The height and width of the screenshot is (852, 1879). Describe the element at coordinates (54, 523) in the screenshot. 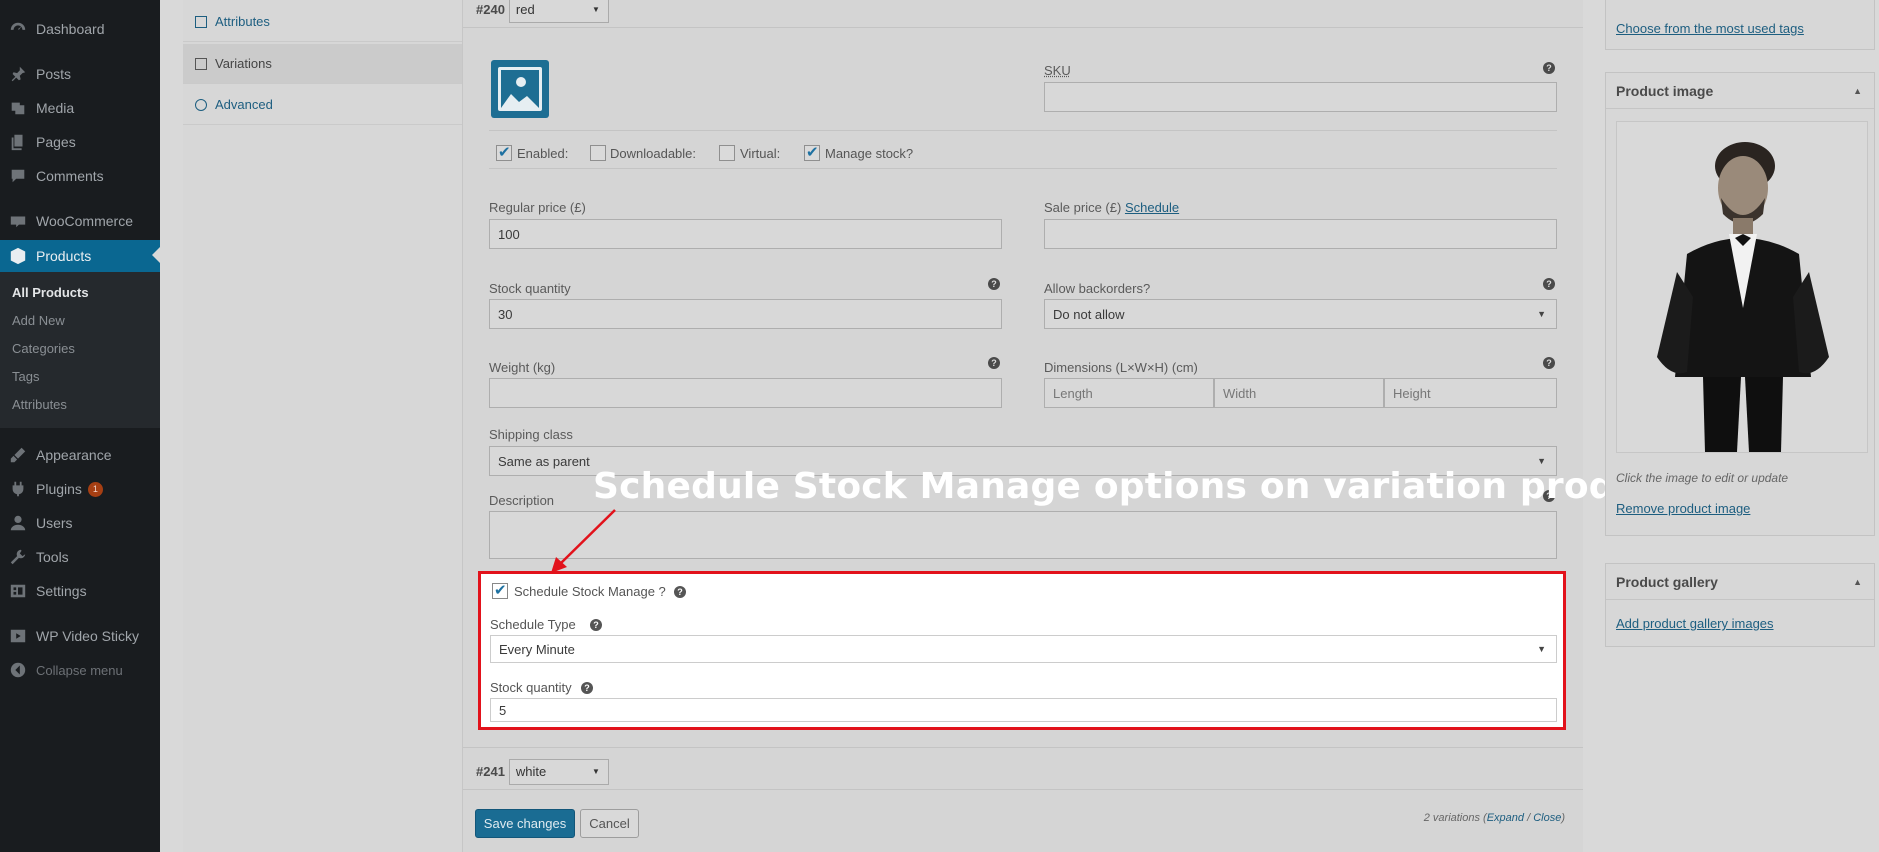

I see `menu-label: Users` at that location.